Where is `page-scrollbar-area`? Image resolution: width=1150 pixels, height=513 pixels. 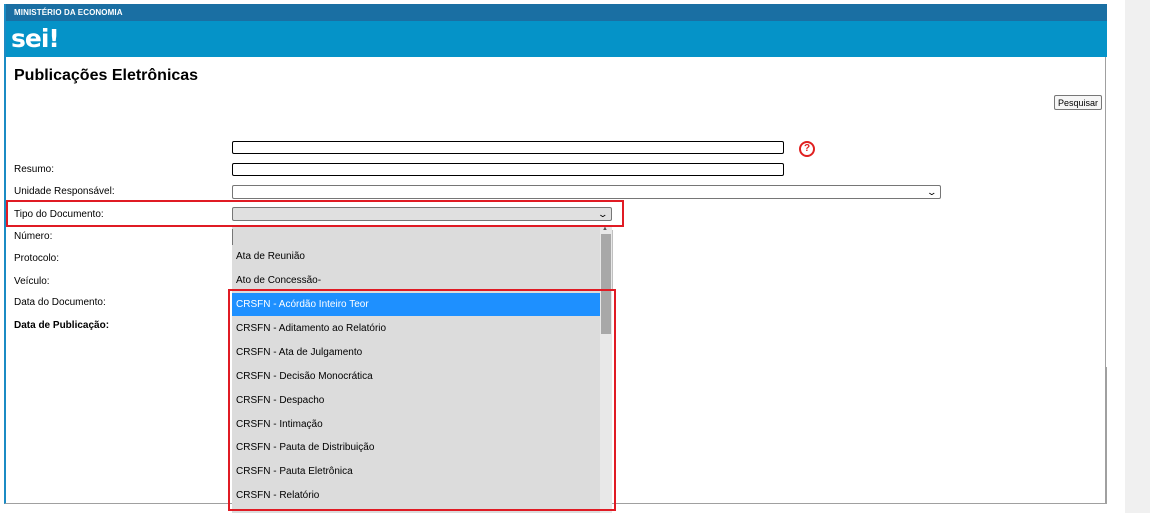 page-scrollbar-area is located at coordinates (1137, 256).